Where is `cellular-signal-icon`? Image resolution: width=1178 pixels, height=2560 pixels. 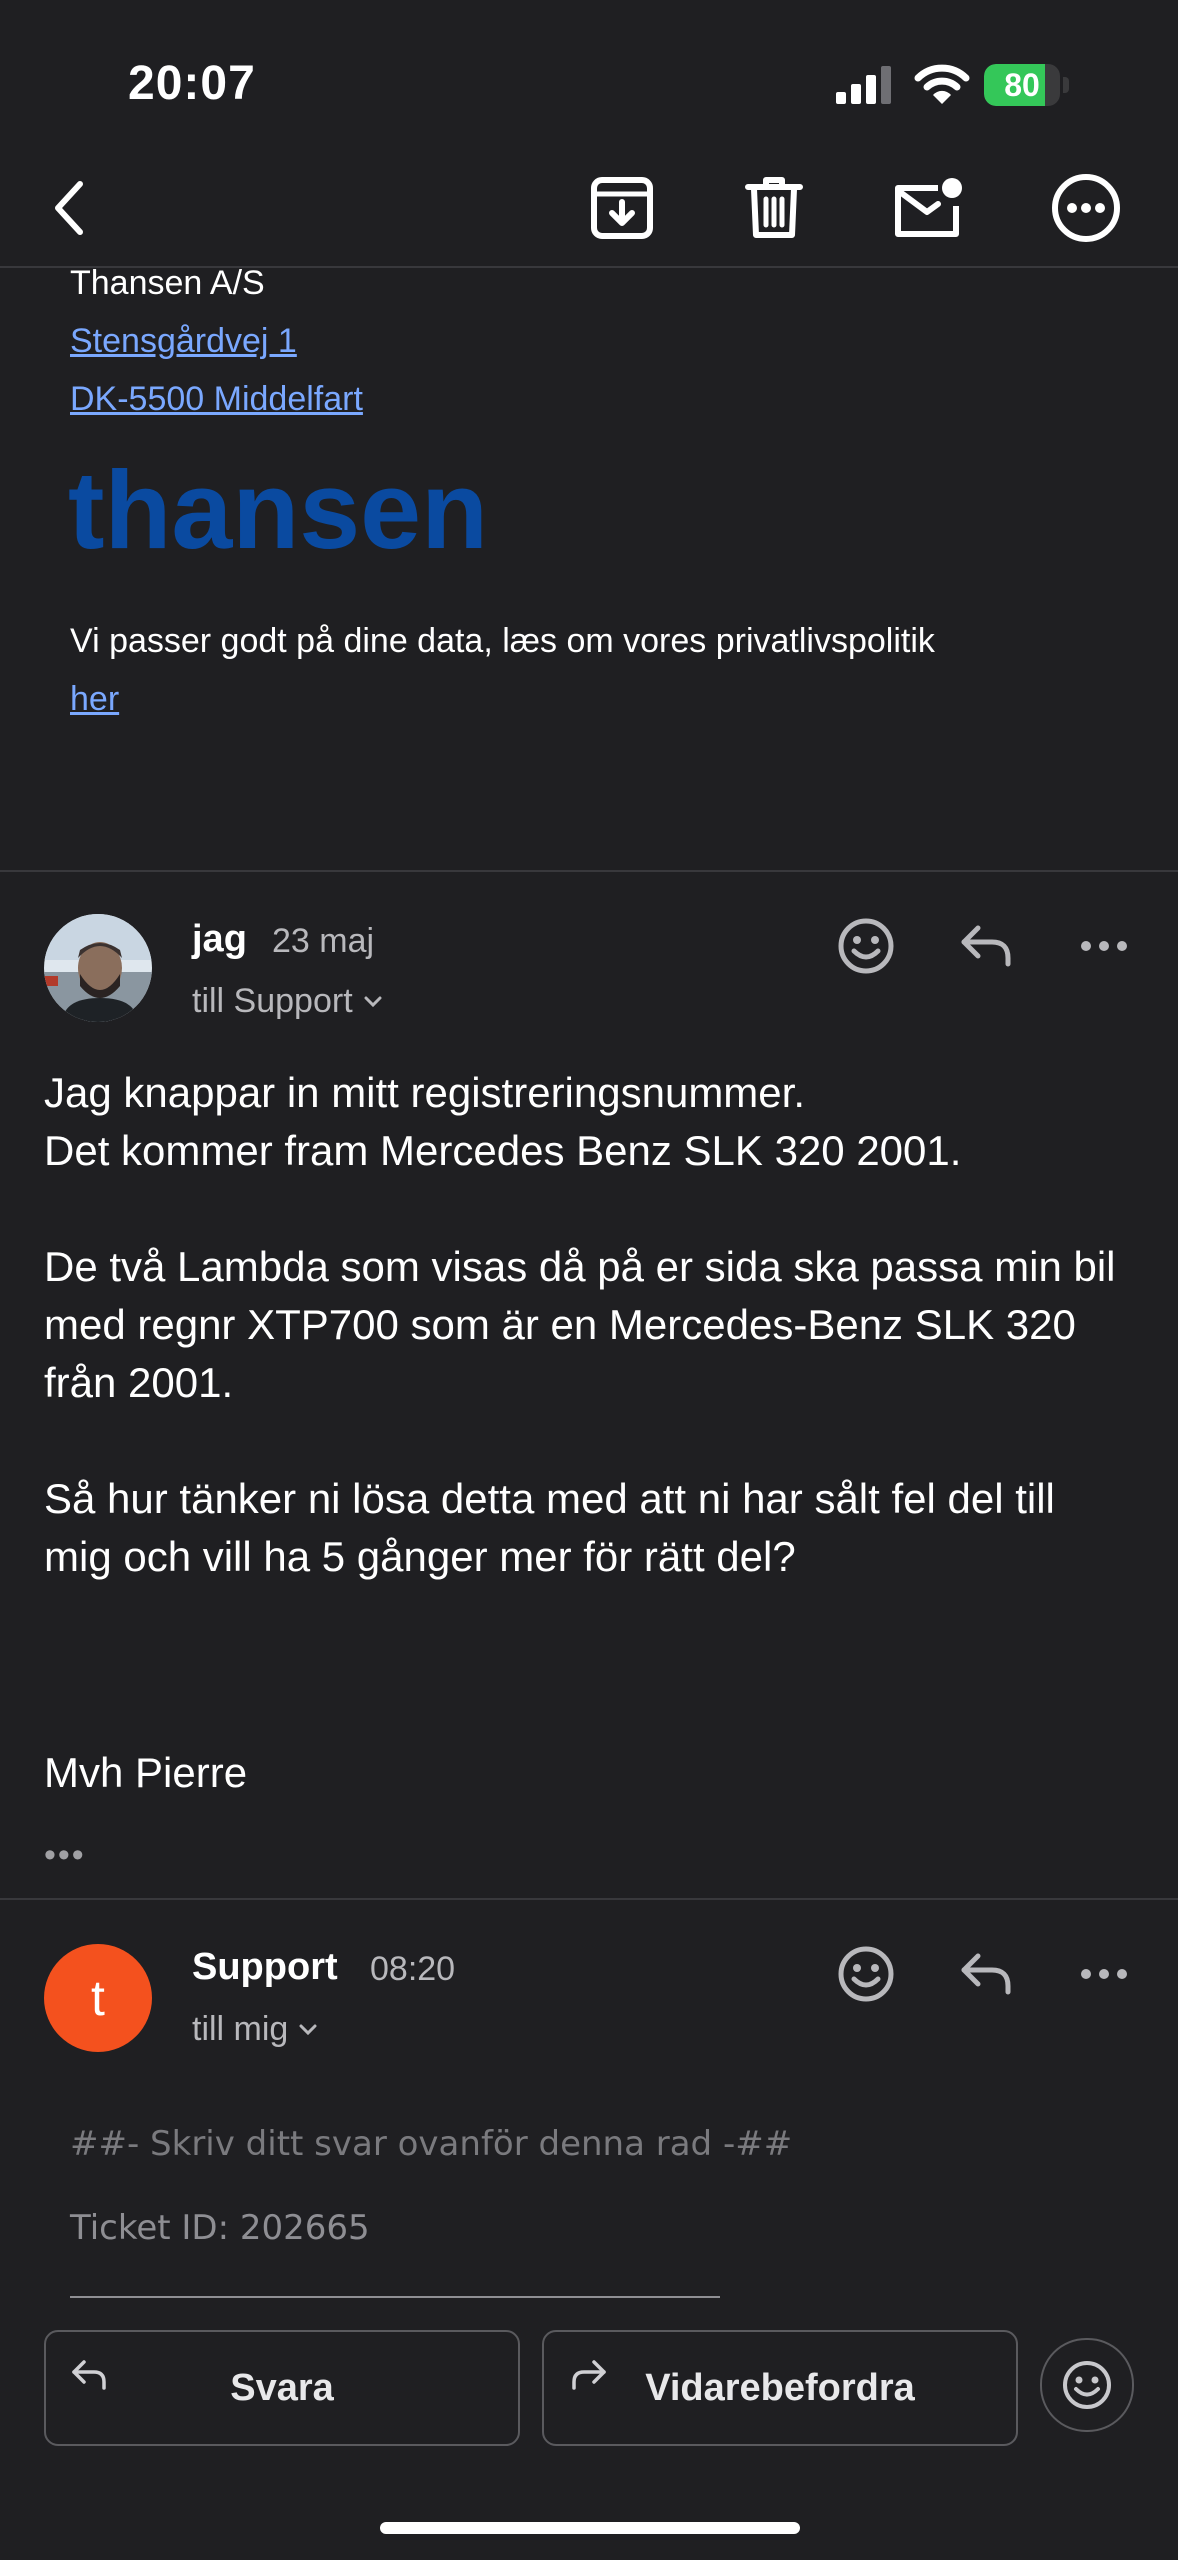 cellular-signal-icon is located at coordinates (863, 85).